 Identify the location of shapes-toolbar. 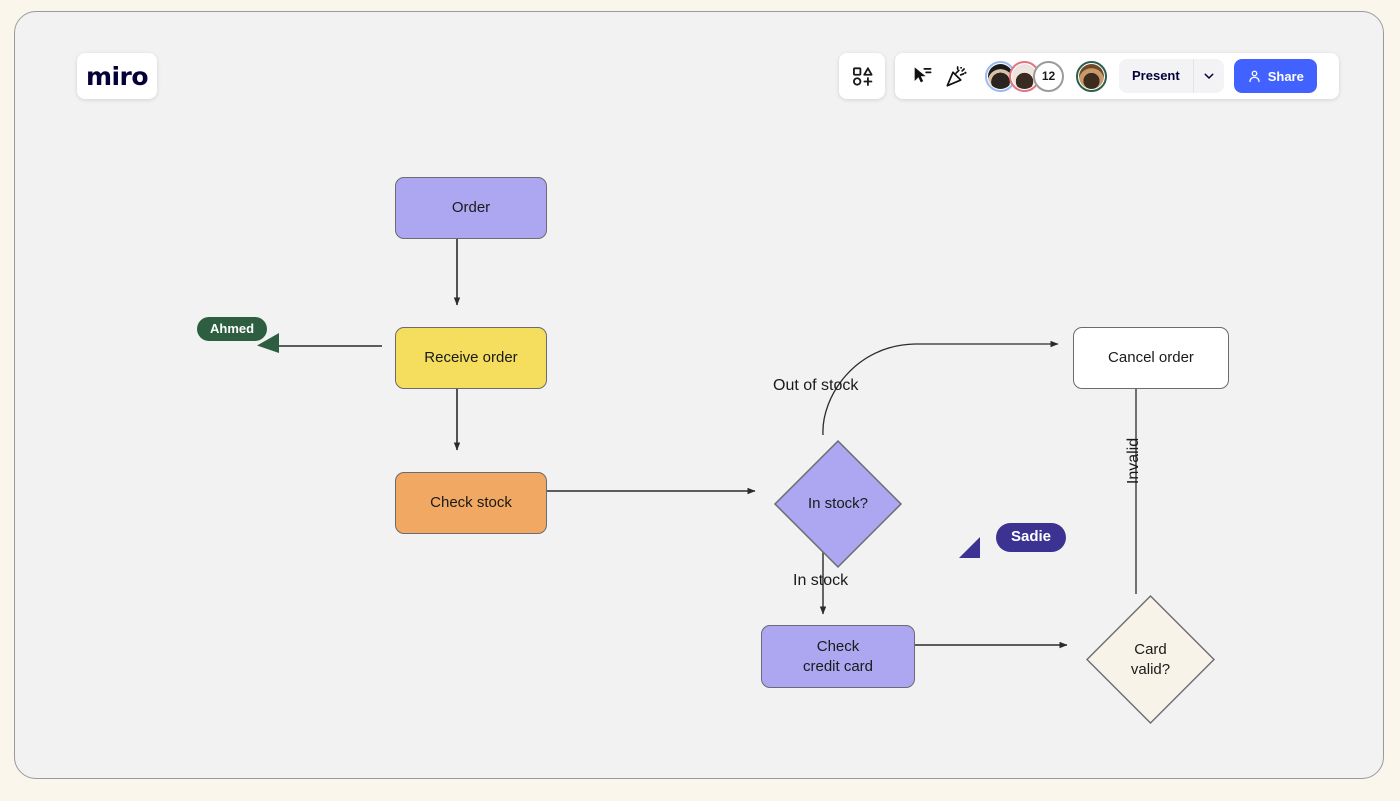
(862, 76).